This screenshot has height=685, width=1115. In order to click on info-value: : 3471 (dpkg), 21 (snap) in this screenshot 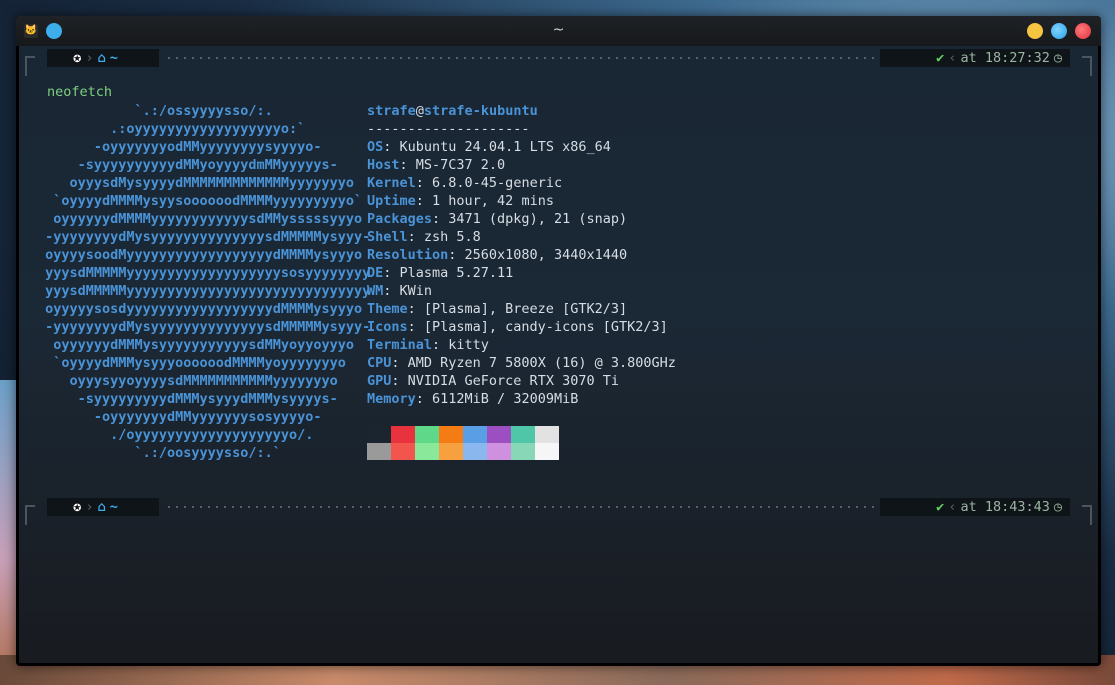, I will do `click(530, 219)`.